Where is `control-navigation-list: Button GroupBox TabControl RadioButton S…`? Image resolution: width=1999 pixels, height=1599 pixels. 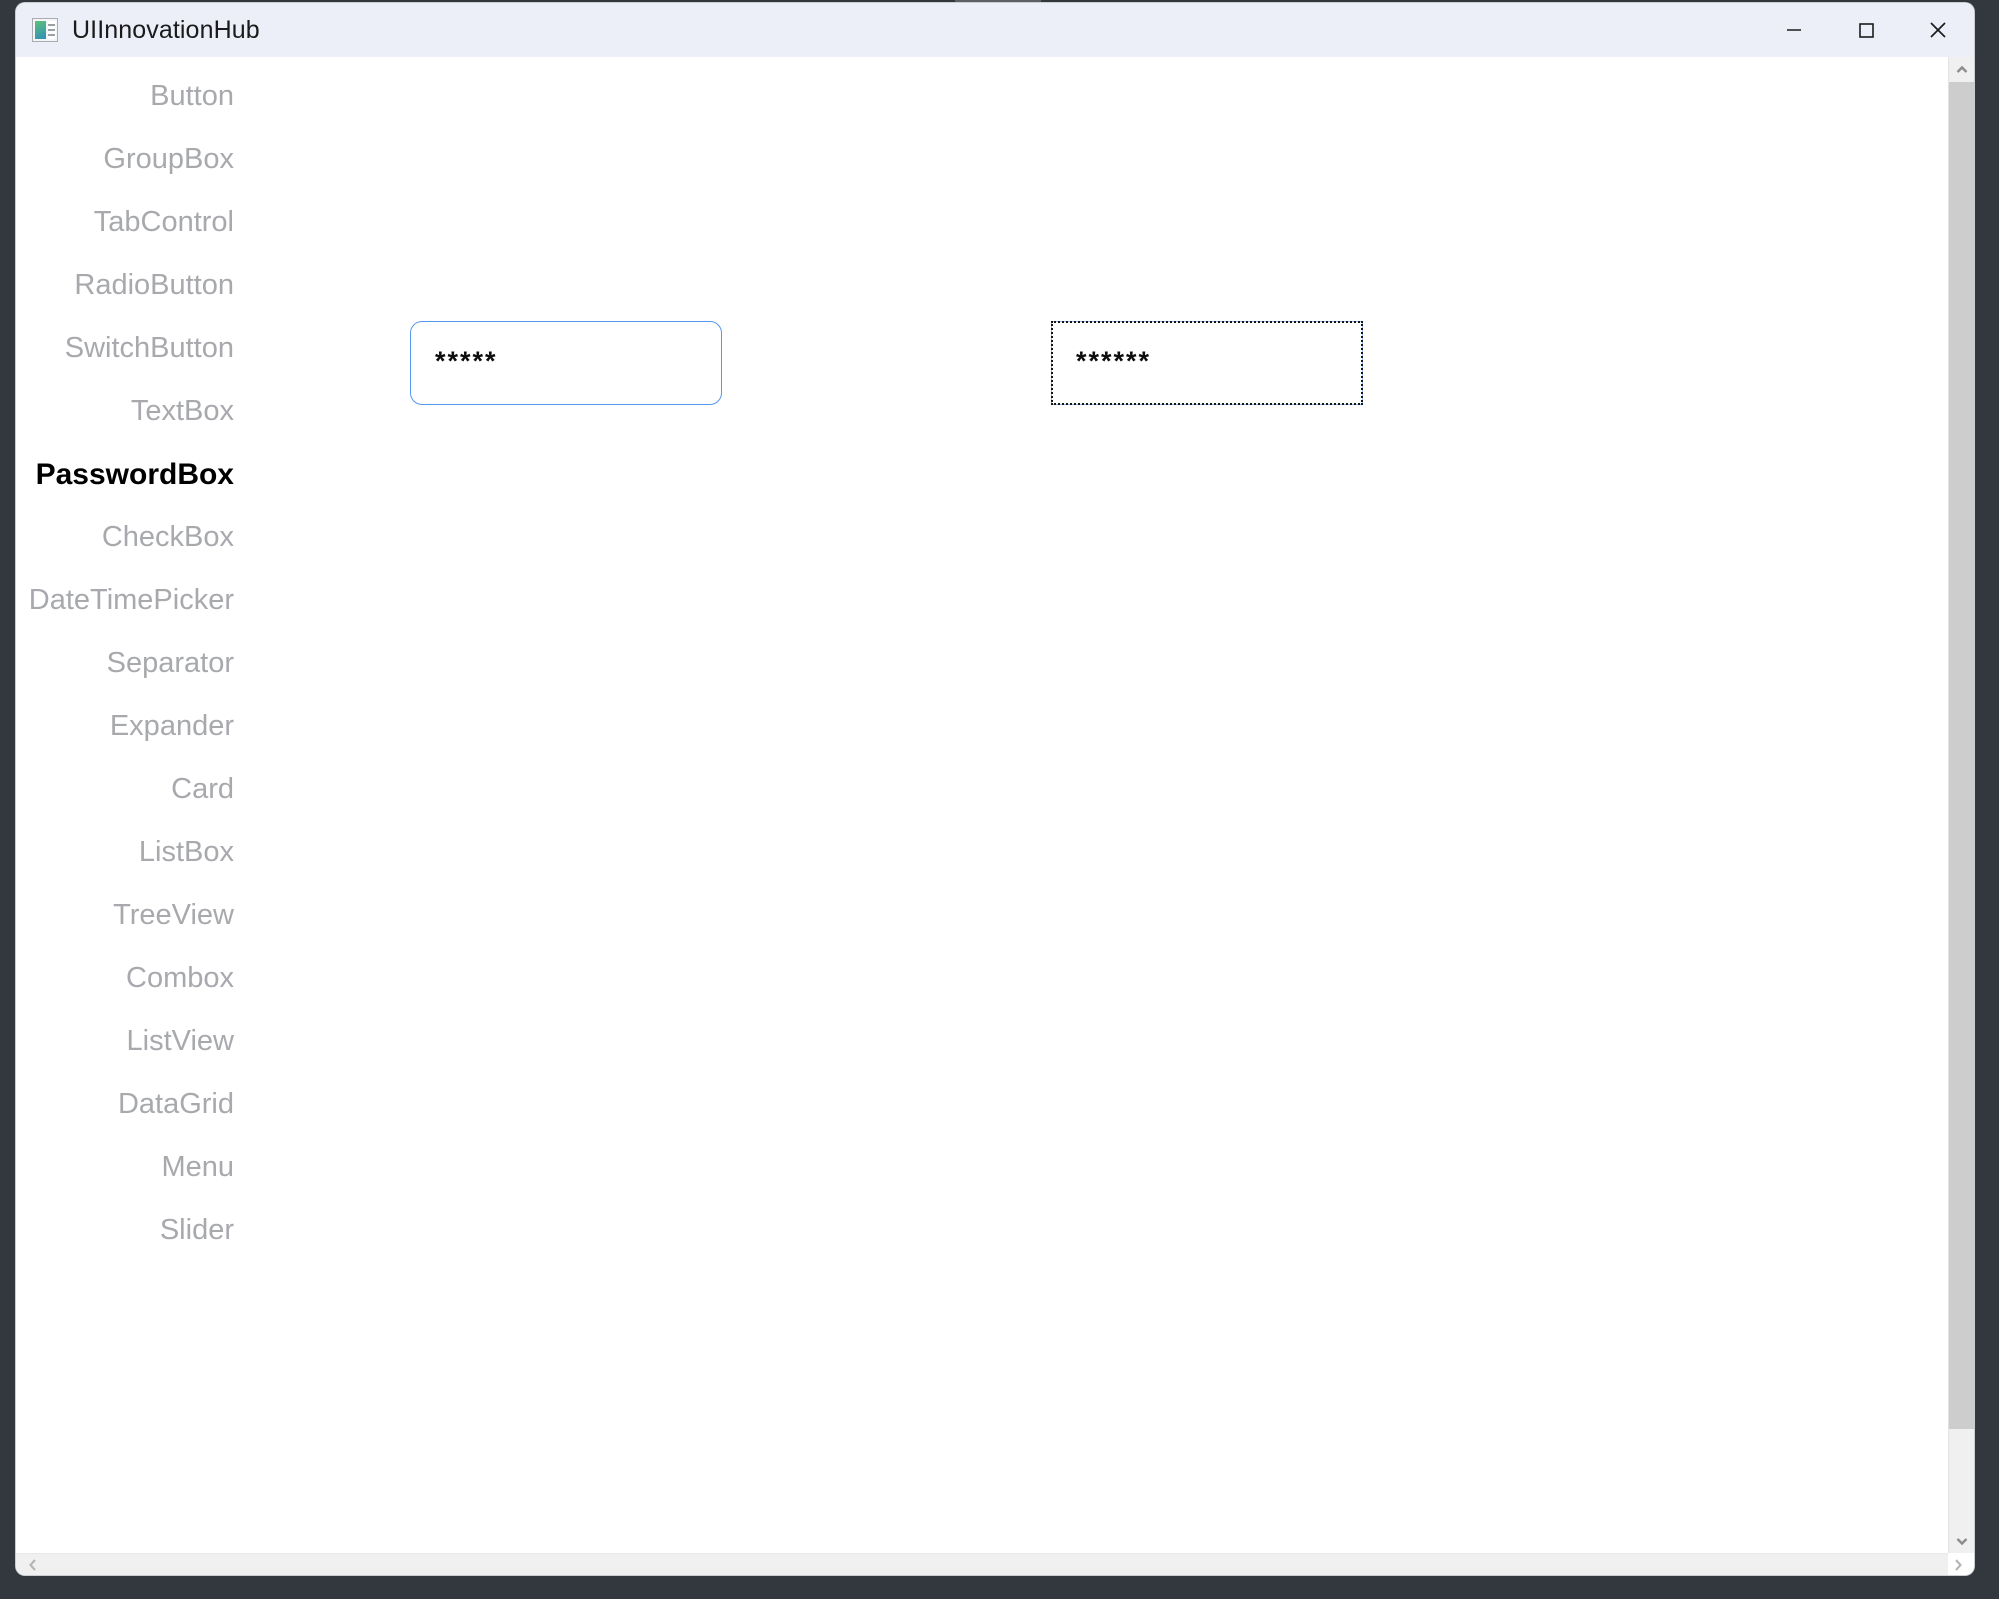 control-navigation-list: Button GroupBox TabControl RadioButton S… is located at coordinates (206, 659).